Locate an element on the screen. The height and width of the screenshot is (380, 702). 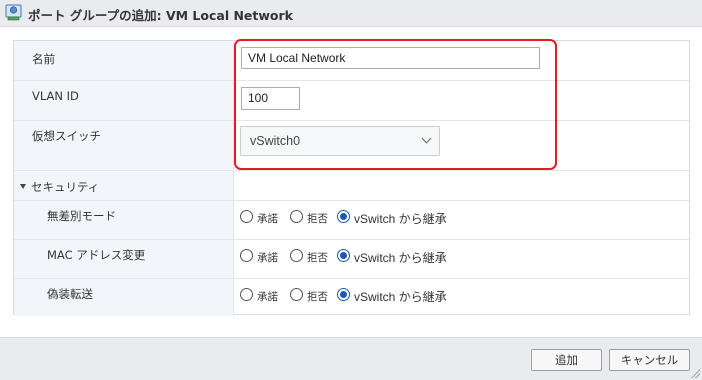
mac-address-change-label: MAC アドレス変更 is located at coordinates (96, 255).